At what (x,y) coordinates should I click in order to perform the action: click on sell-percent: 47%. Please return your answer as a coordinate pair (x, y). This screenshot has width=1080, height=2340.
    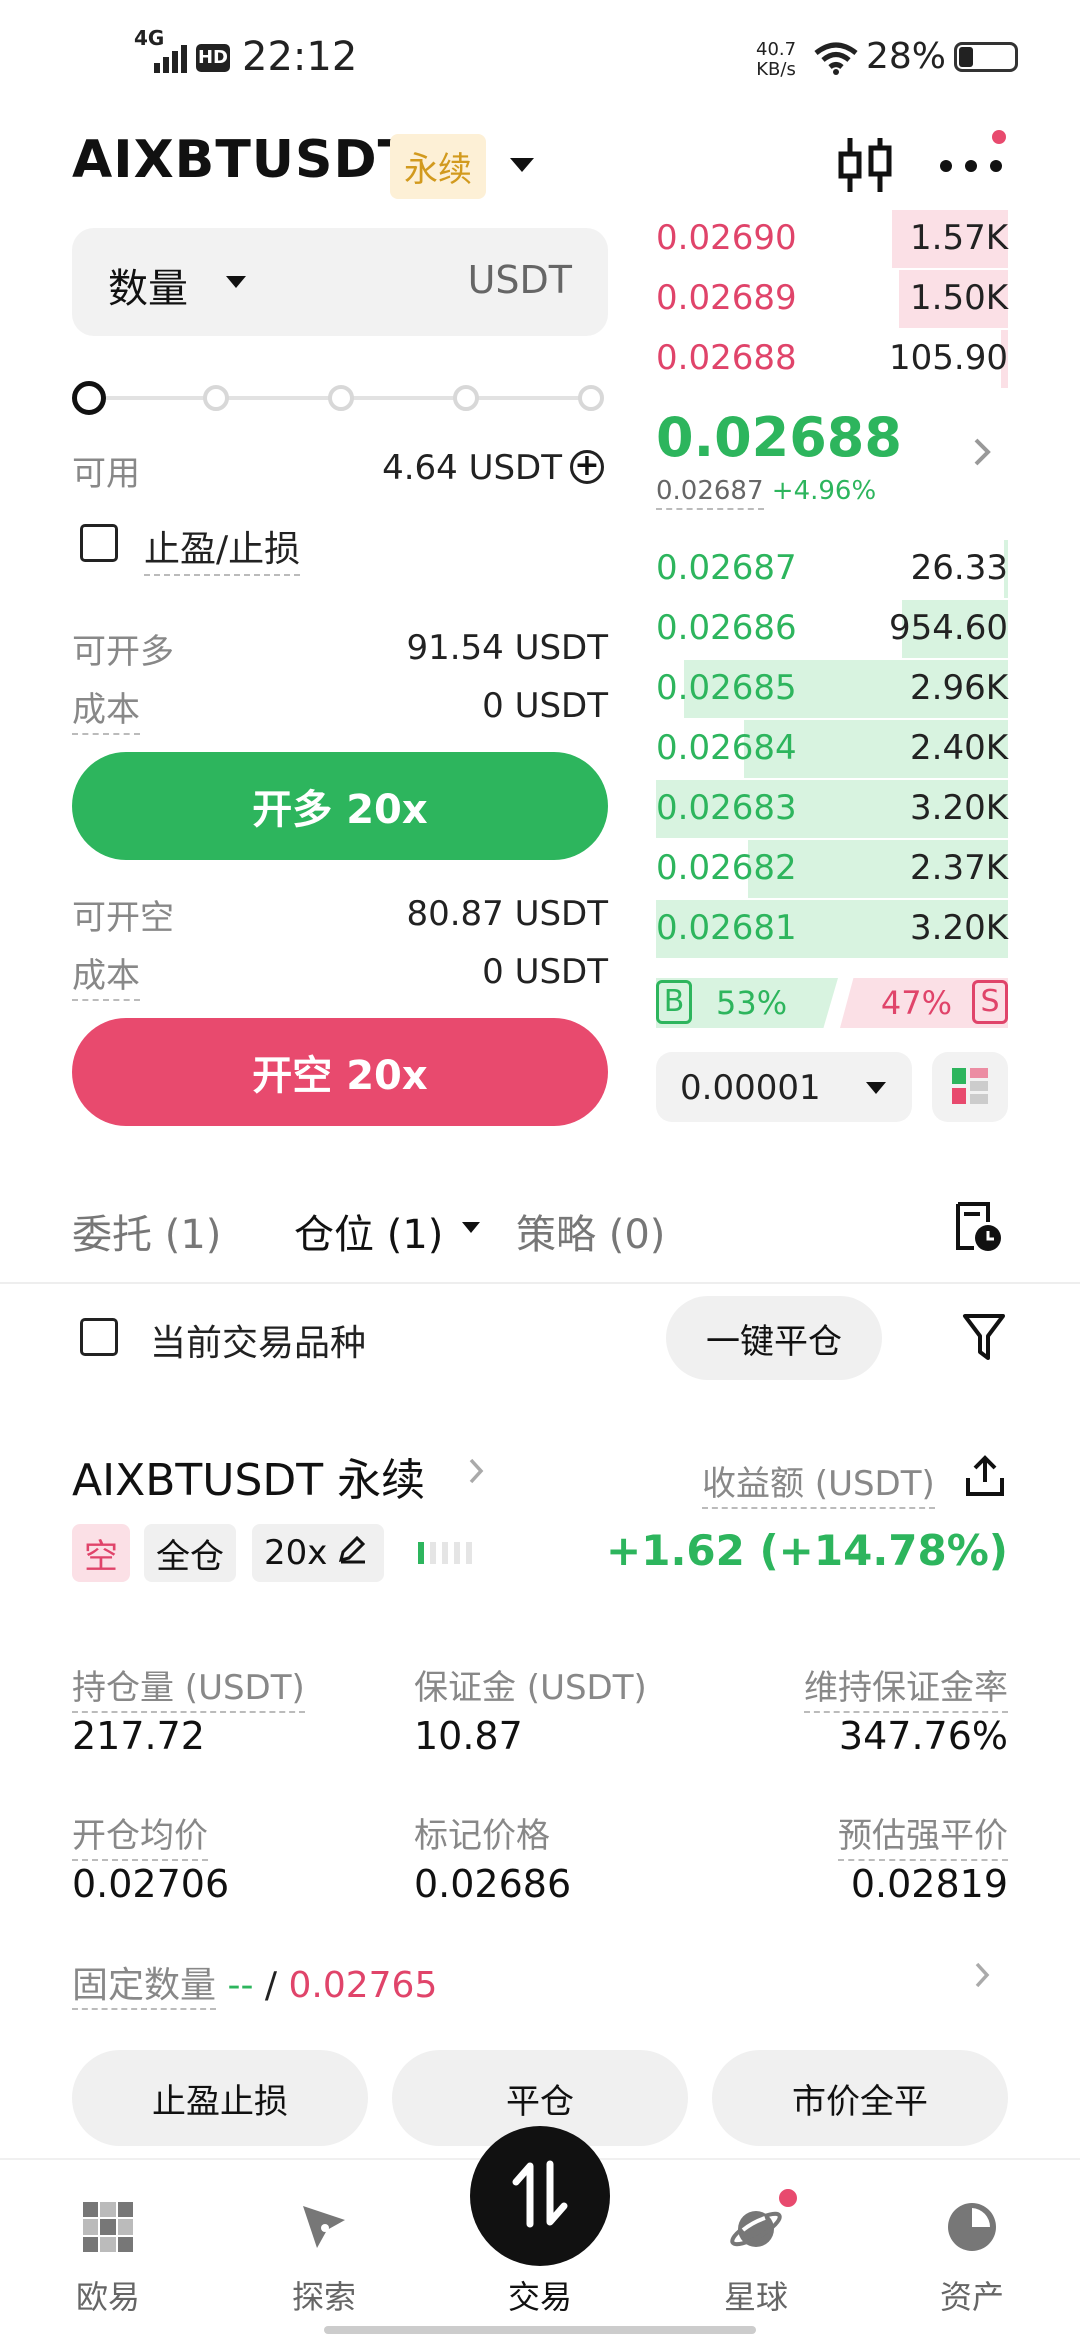
    Looking at the image, I should click on (916, 1003).